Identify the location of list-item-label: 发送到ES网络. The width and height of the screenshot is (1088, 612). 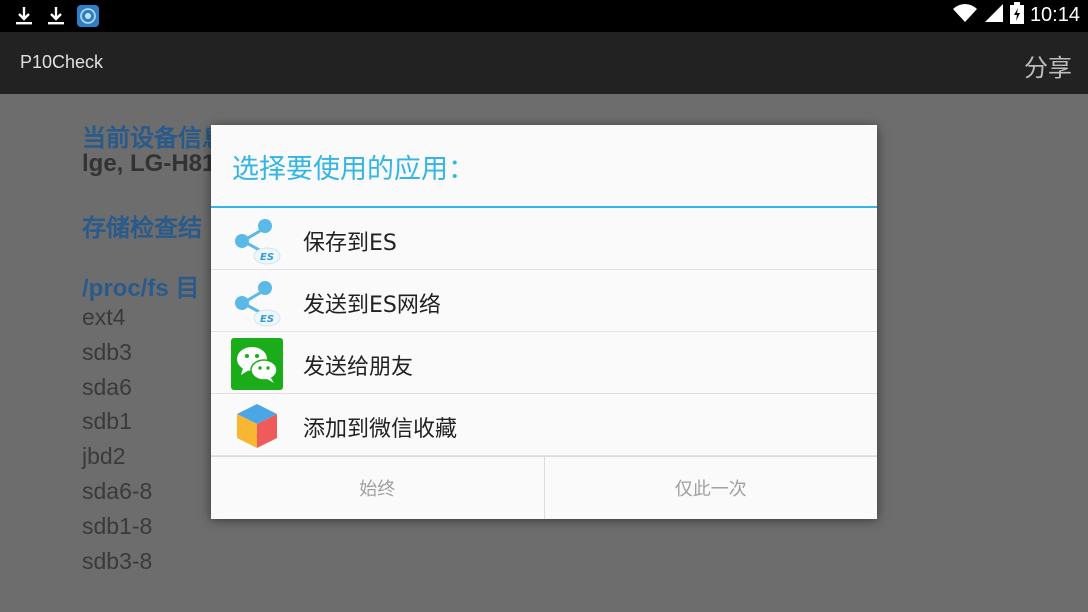
(372, 305).